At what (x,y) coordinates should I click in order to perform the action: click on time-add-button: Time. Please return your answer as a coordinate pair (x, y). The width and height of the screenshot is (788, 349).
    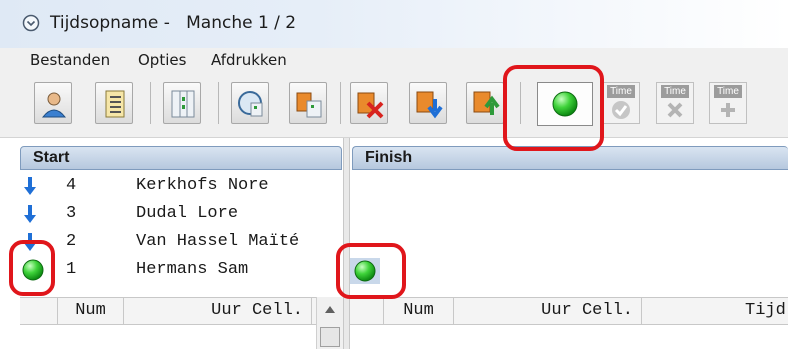
    Looking at the image, I should click on (728, 103).